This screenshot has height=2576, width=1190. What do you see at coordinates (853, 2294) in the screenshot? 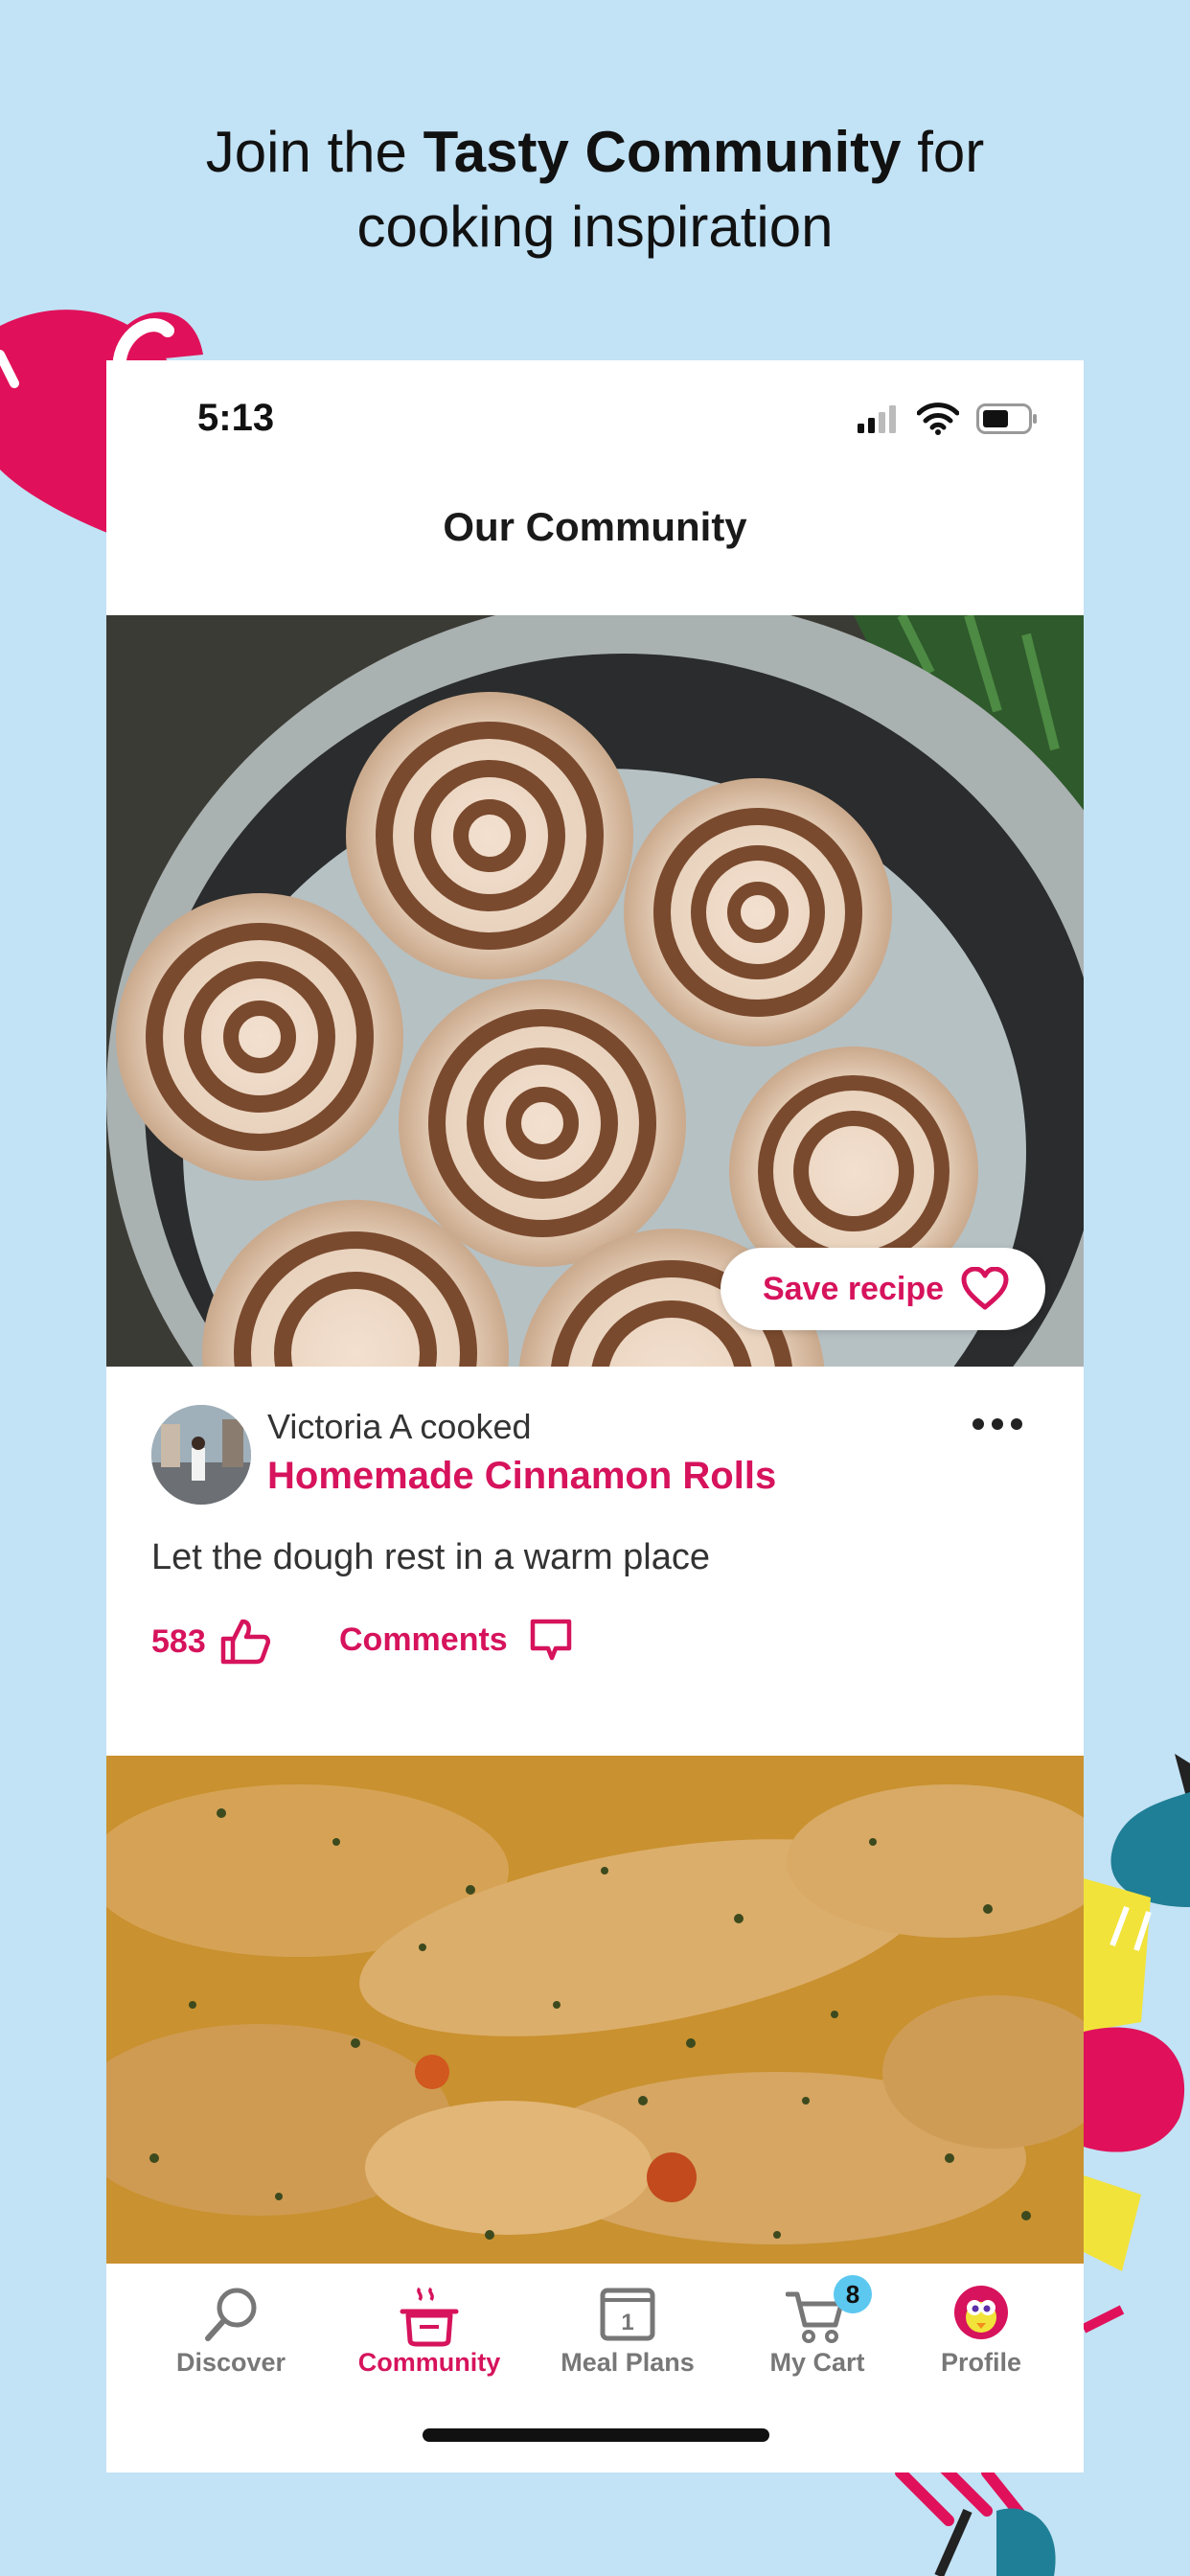
I see `cart-count-badge: 8` at bounding box center [853, 2294].